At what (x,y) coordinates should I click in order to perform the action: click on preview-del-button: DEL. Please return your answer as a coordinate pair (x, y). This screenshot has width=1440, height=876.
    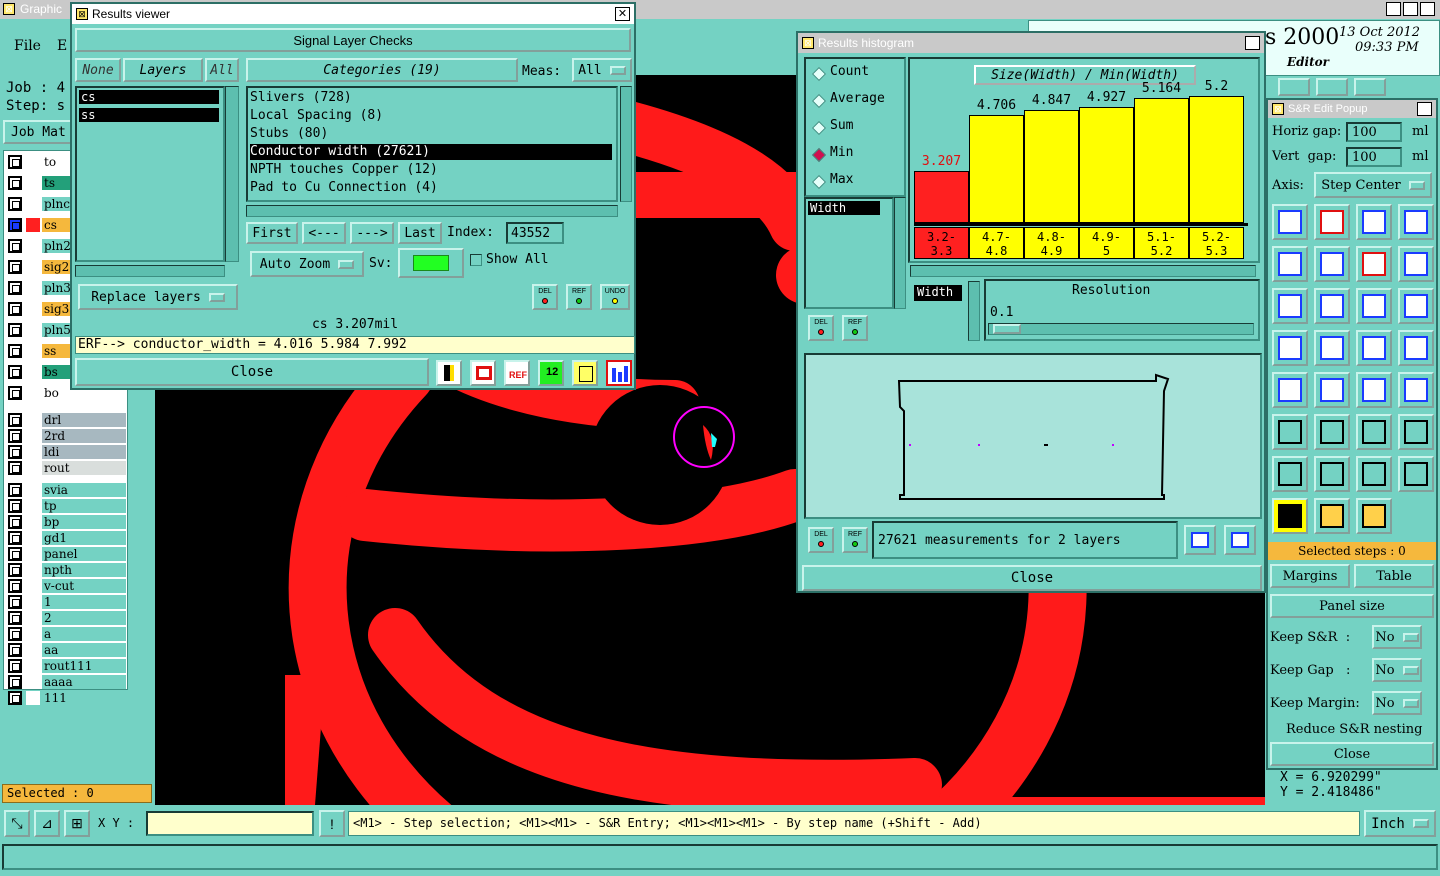
    Looking at the image, I should click on (821, 540).